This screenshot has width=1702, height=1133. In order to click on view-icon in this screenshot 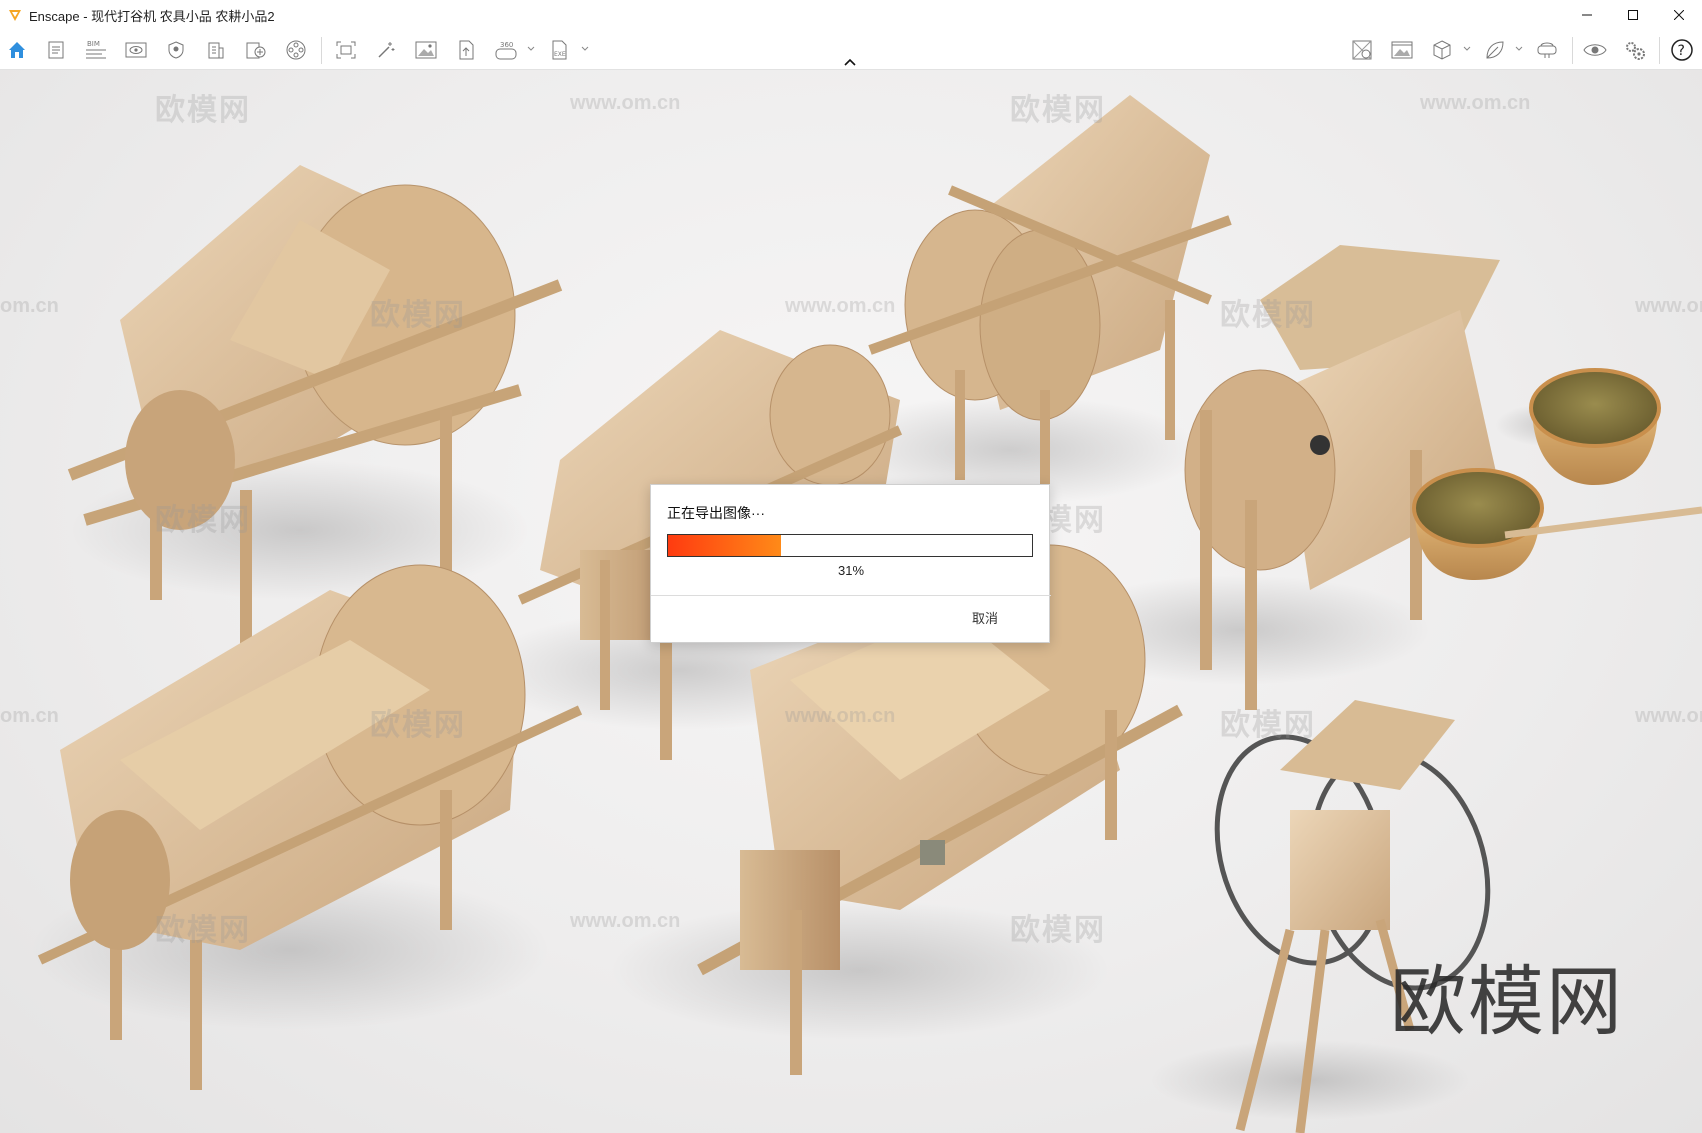, I will do `click(136, 50)`.